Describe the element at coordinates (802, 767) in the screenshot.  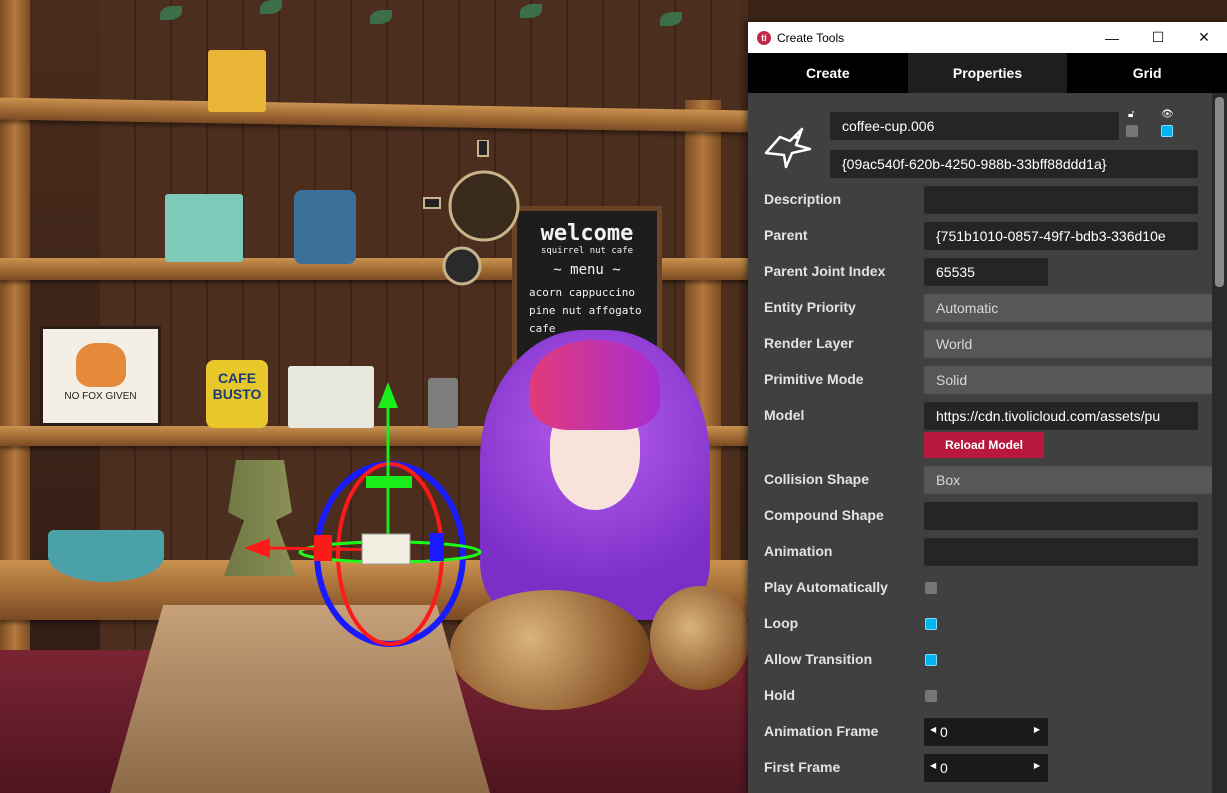
I see `first-frame-label: First Frame` at that location.